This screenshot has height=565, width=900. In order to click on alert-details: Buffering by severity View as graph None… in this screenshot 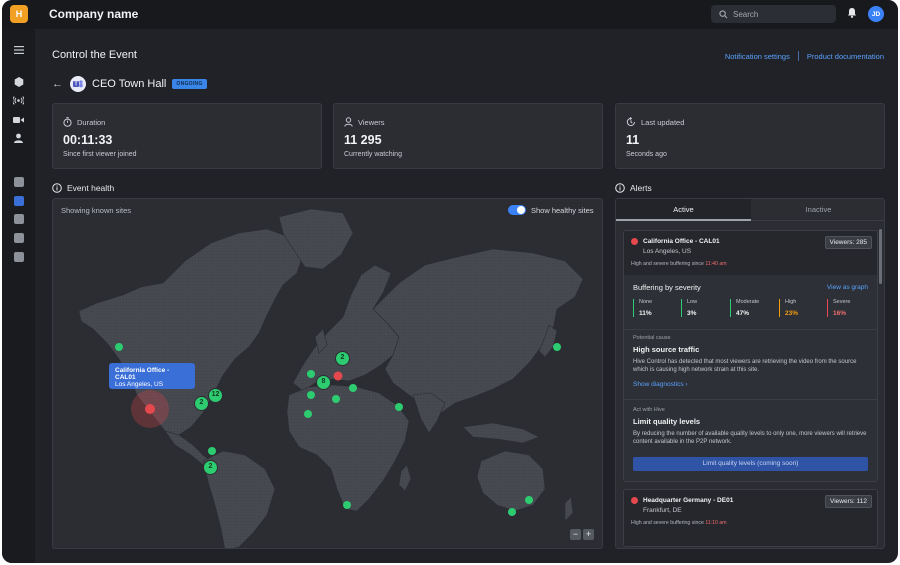, I will do `click(750, 378)`.